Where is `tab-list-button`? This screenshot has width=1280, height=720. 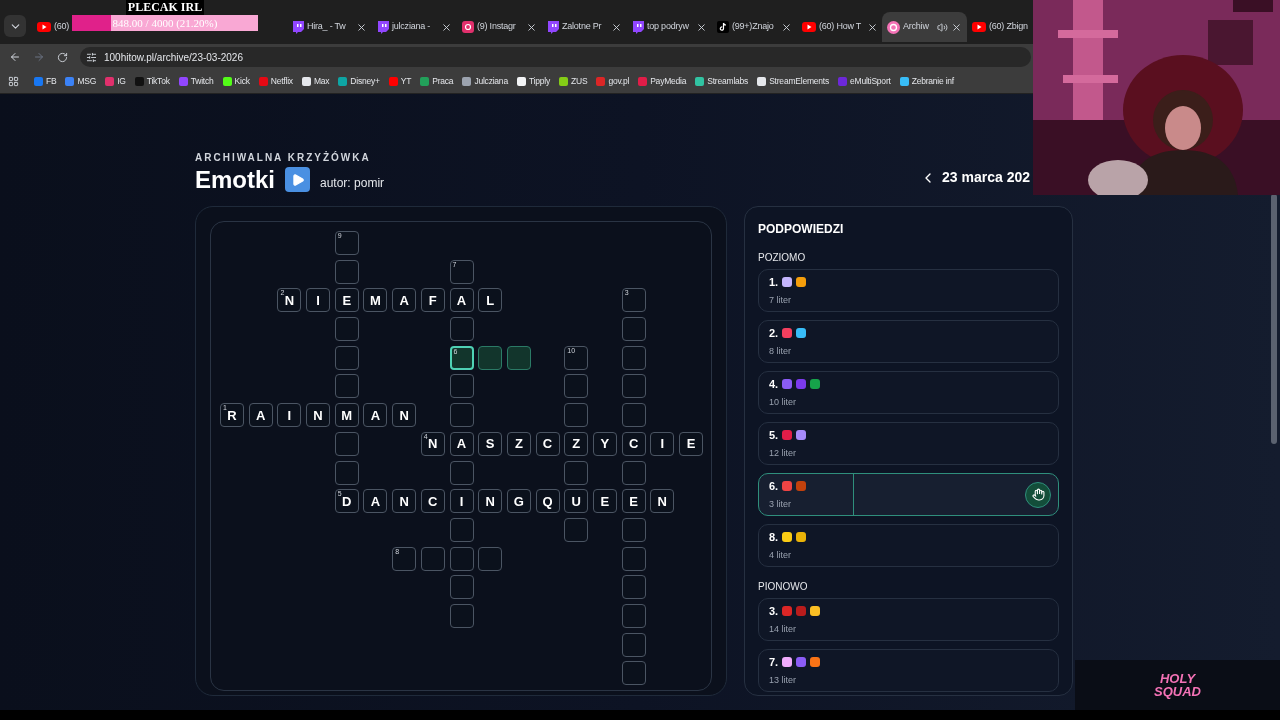
tab-list-button is located at coordinates (15, 26).